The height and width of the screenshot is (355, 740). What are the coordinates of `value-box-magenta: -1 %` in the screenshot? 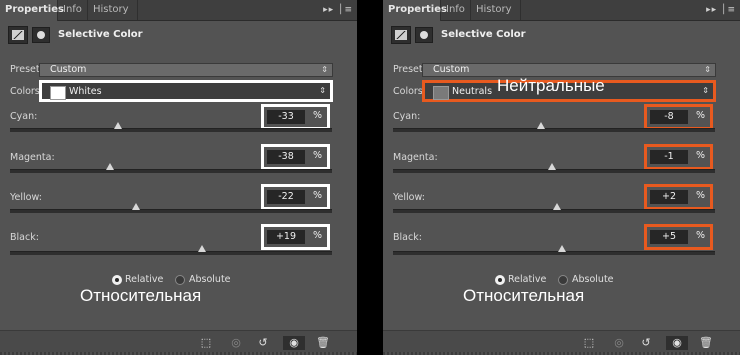 It's located at (678, 157).